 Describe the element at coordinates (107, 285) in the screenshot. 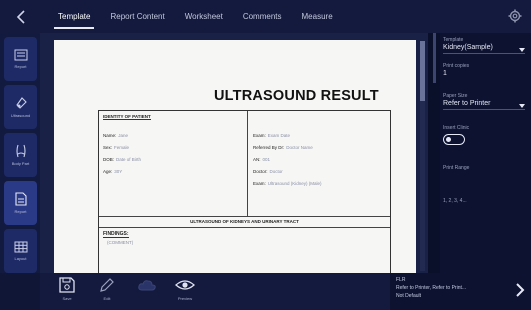

I see `pen-icon` at that location.